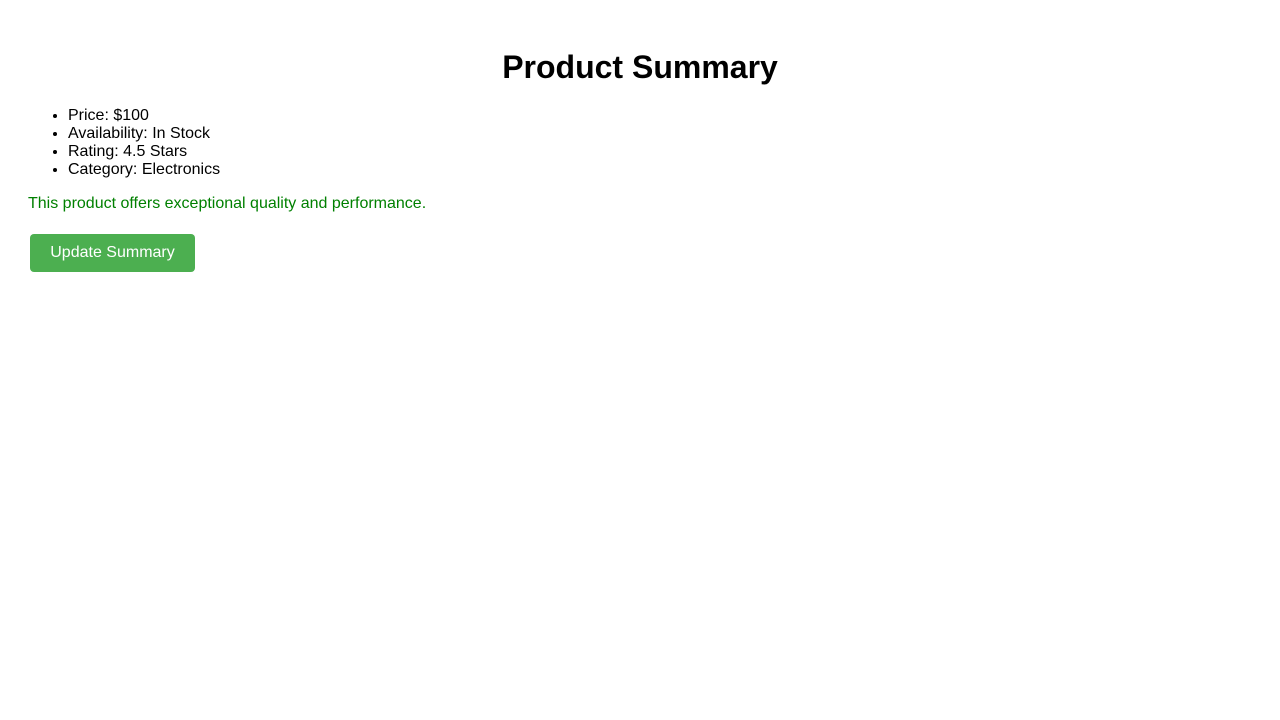  What do you see at coordinates (640, 67) in the screenshot?
I see `page-title: Product Summary` at bounding box center [640, 67].